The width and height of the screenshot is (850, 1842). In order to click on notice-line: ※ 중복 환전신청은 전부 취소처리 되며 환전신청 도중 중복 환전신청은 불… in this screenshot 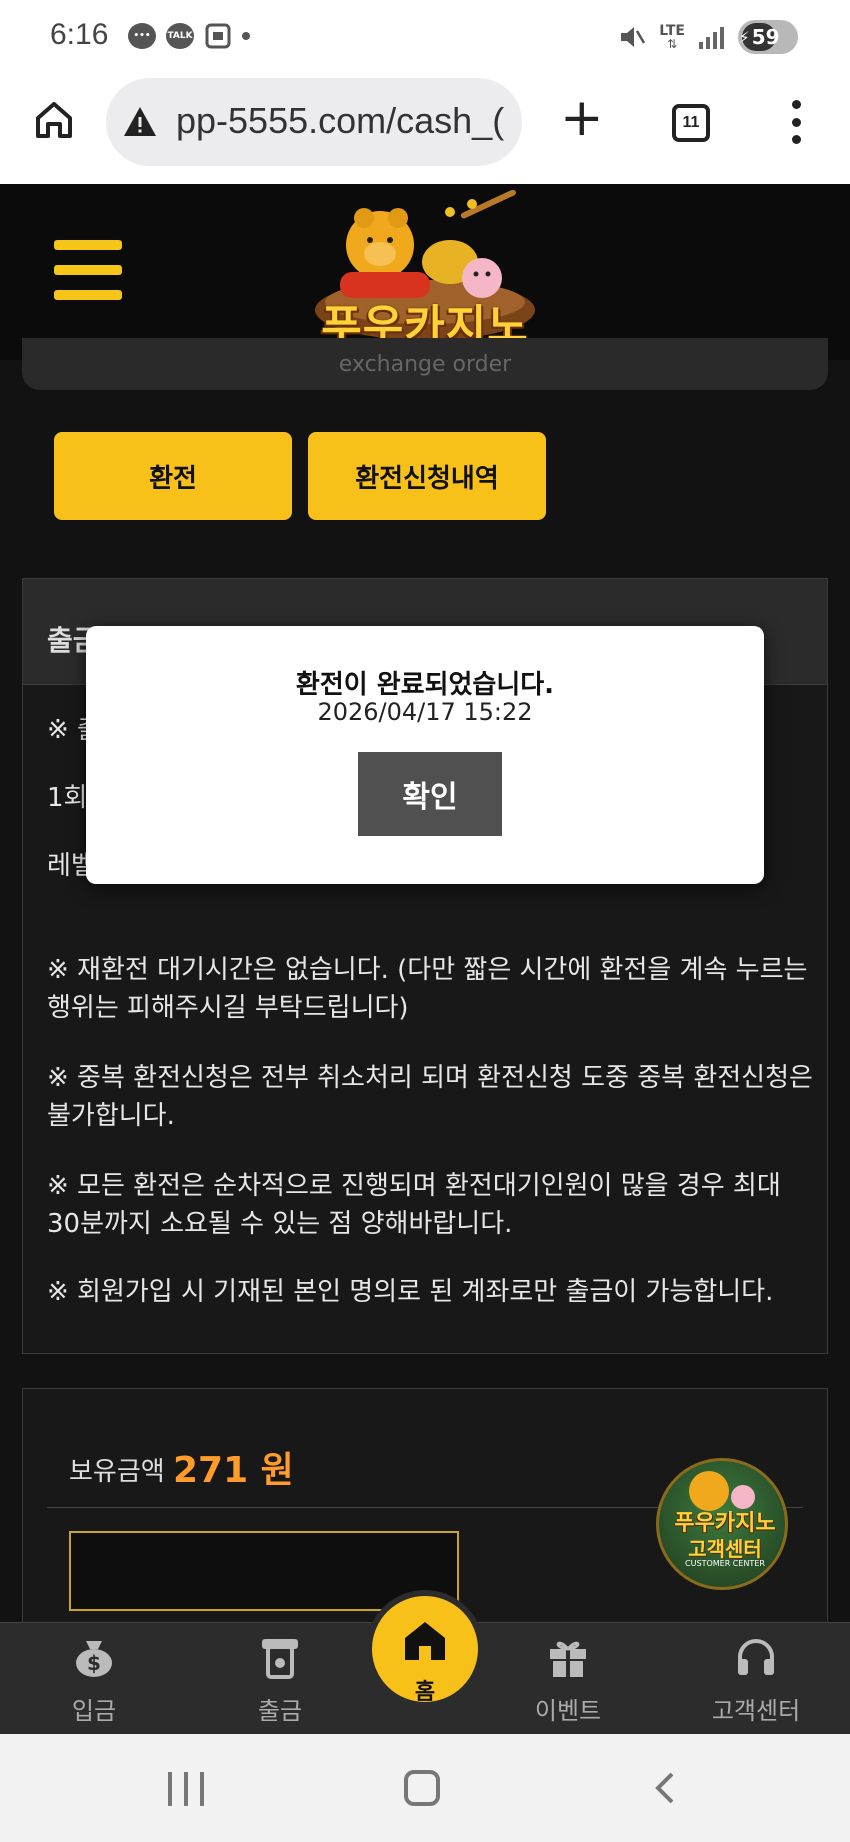, I will do `click(430, 1097)`.